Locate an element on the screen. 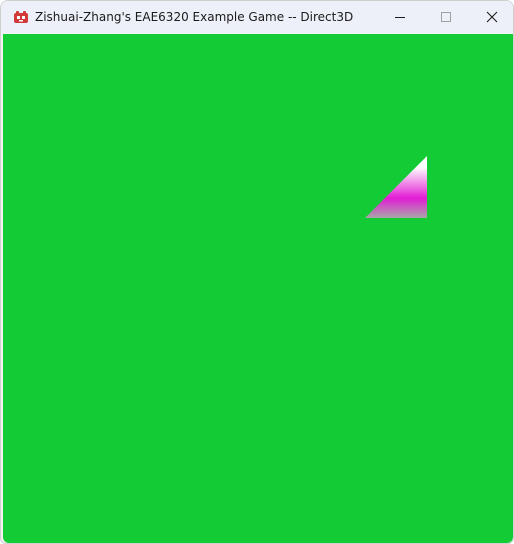 The height and width of the screenshot is (544, 514). minimize-button is located at coordinates (400, 17).